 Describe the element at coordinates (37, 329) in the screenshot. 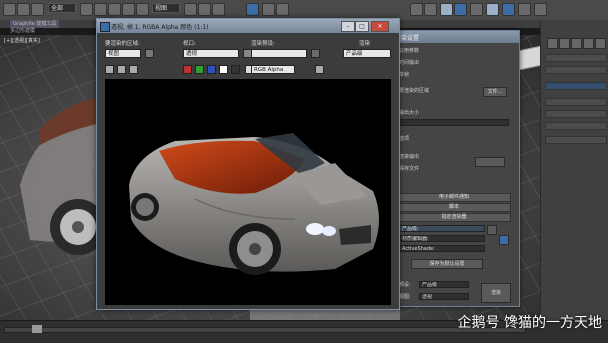

I see `time-slider-thumb` at that location.